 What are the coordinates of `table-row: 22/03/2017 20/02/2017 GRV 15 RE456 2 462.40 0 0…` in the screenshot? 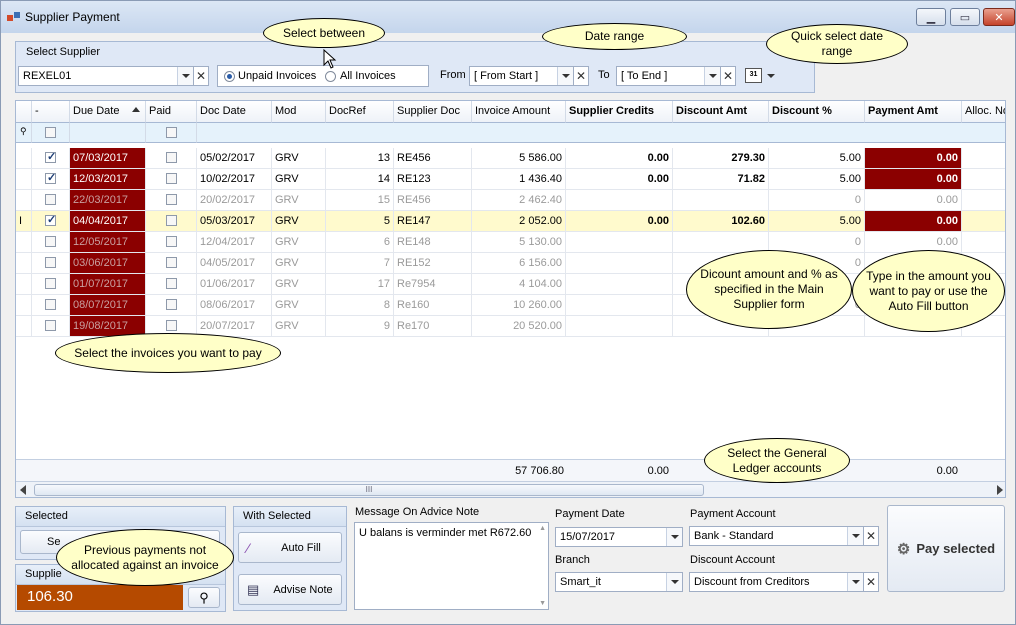 It's located at (510, 200).